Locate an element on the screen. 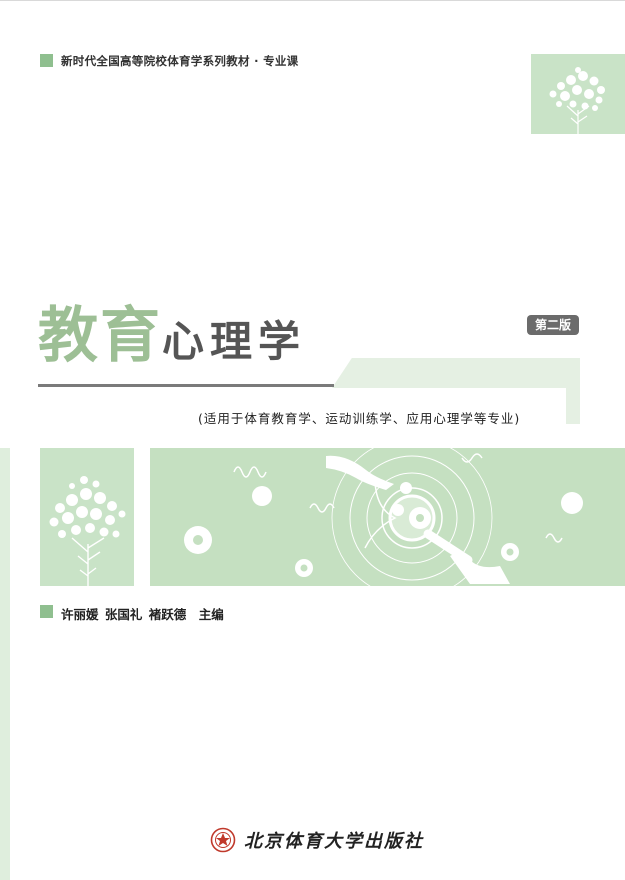  tree-panel-top is located at coordinates (578, 94).